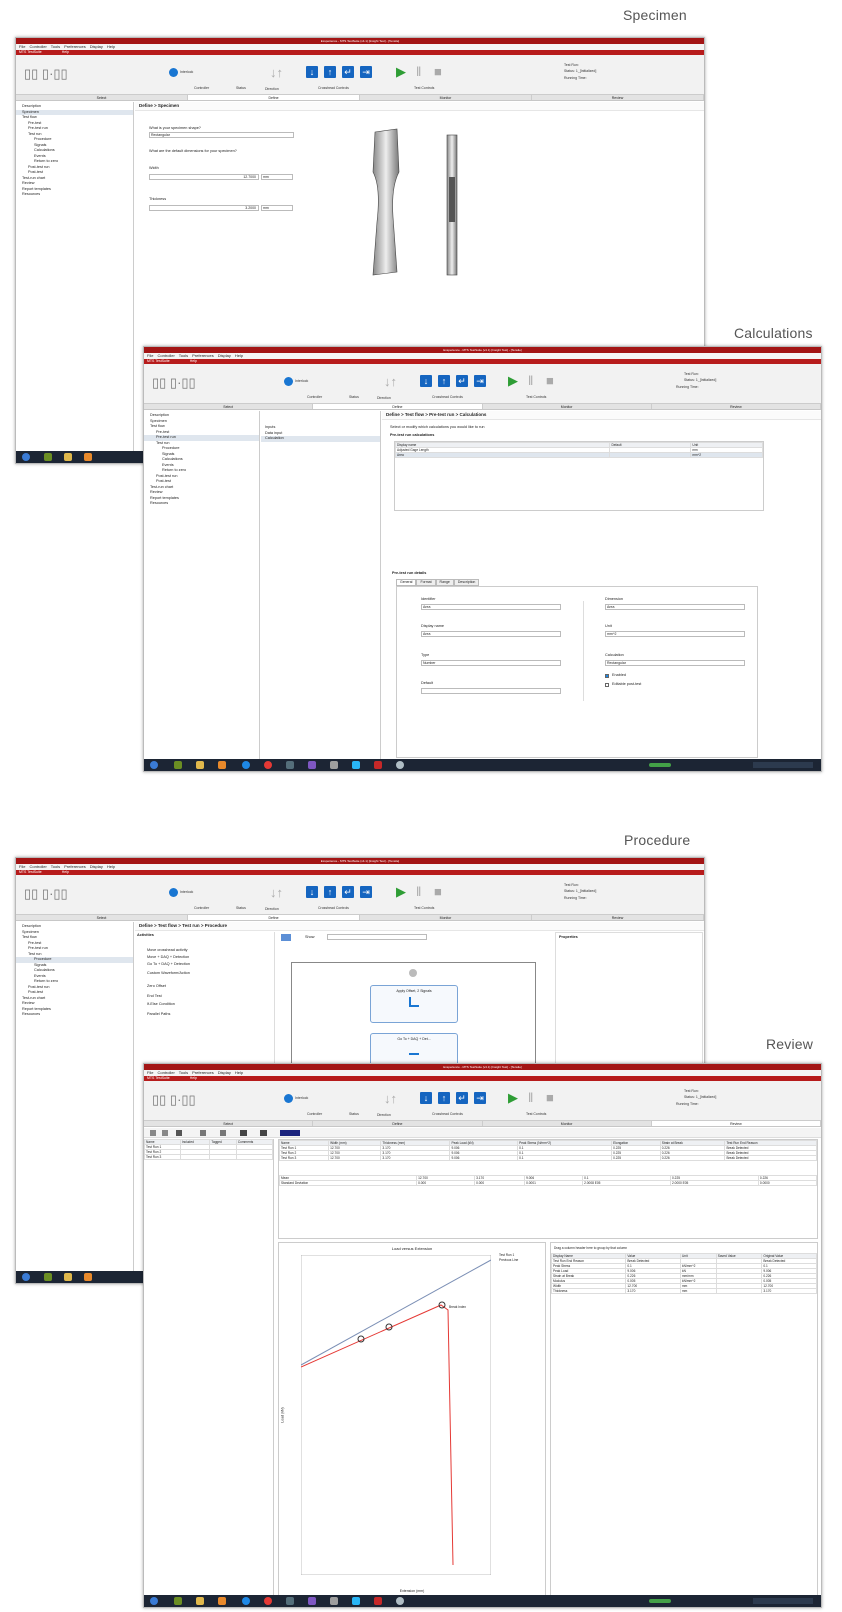 This screenshot has height=1612, width=842. What do you see at coordinates (30, 872) in the screenshot?
I see `app-tab: MTS TestSuite` at bounding box center [30, 872].